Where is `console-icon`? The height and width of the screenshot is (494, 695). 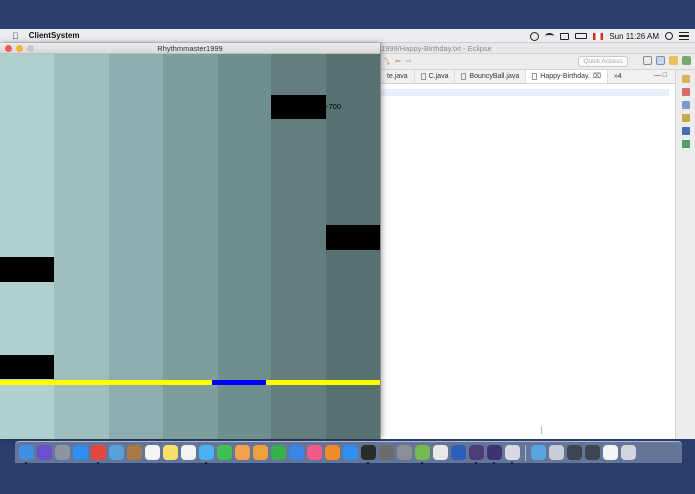 console-icon is located at coordinates (685, 131).